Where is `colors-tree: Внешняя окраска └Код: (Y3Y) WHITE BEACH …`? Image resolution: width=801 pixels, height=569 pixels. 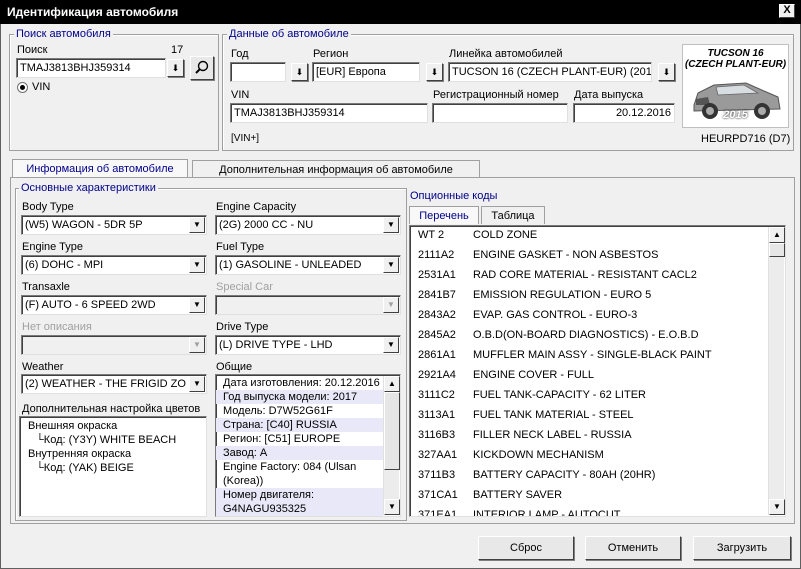
colors-tree: Внешняя окраска └Код: (Y3Y) WHITE BEACH … is located at coordinates (113, 466).